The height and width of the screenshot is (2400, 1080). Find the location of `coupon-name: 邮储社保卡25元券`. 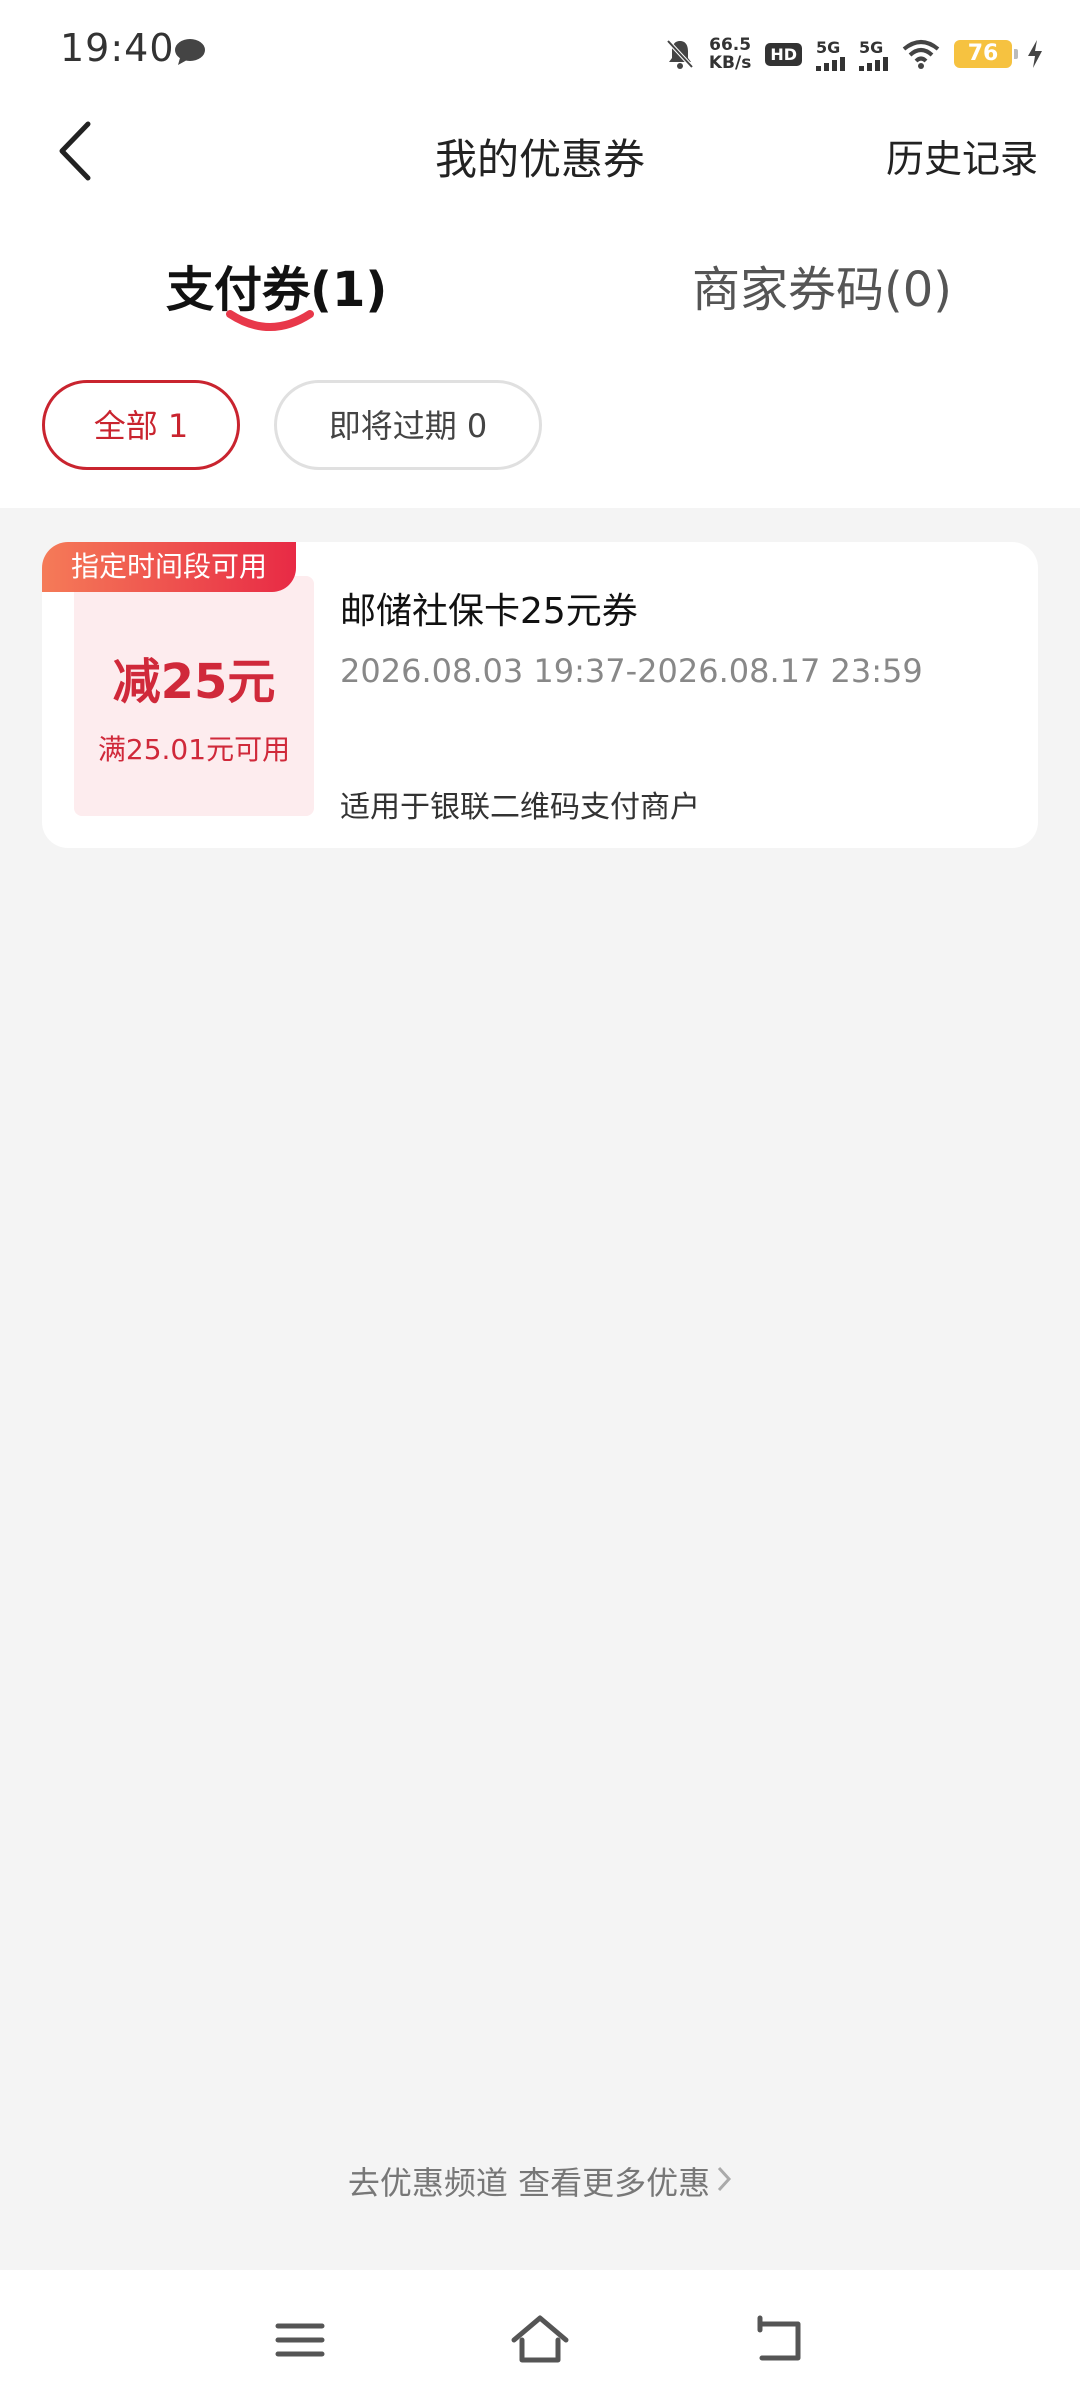

coupon-name: 邮储社保卡25元券 is located at coordinates (489, 611).